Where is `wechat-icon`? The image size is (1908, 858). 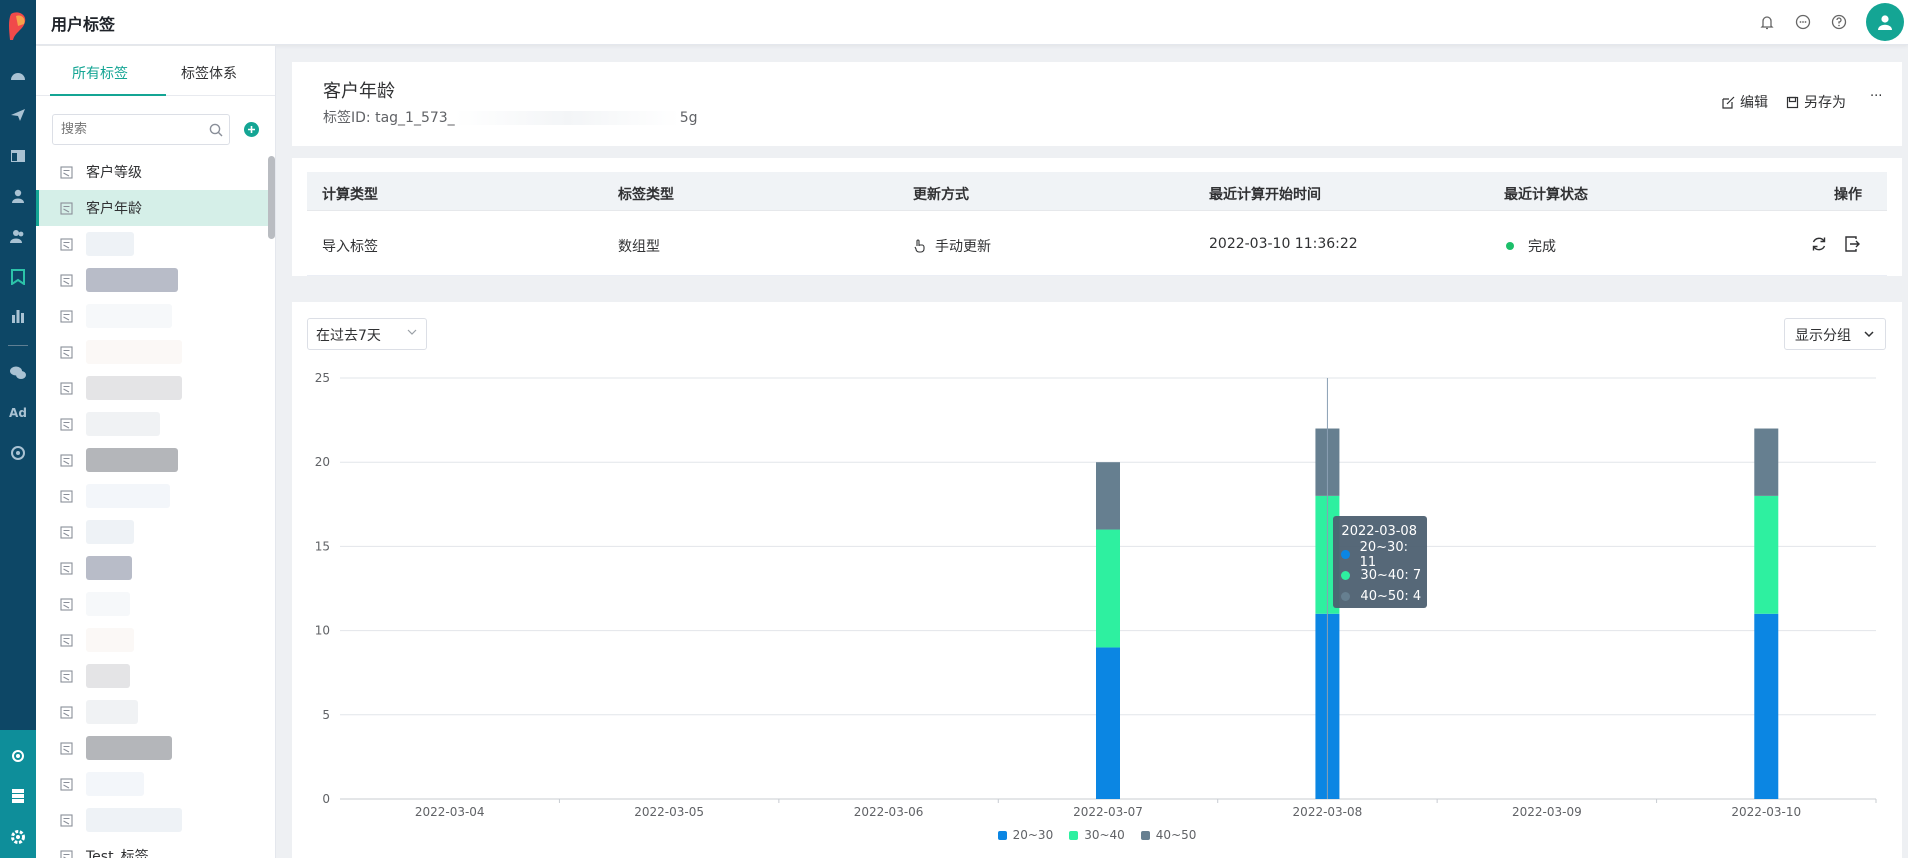
wechat-icon is located at coordinates (18, 373).